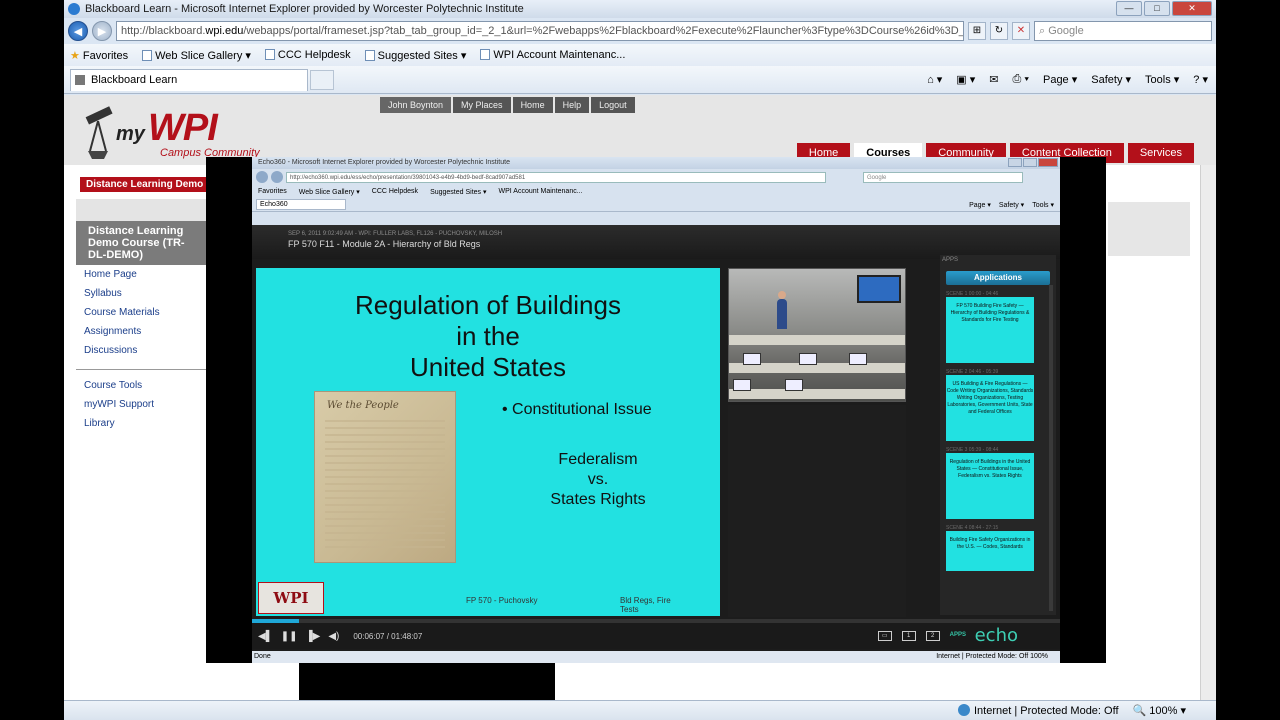 The image size is (1280, 720). I want to click on volume-icon: ◀), so click(333, 636).